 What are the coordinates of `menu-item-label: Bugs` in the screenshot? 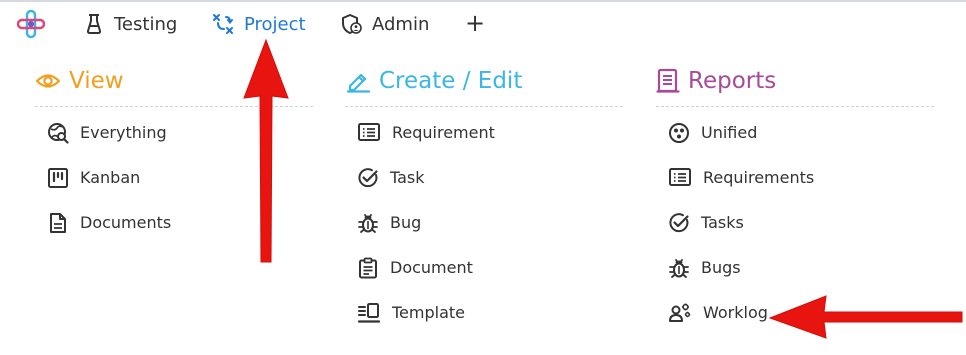 It's located at (721, 267).